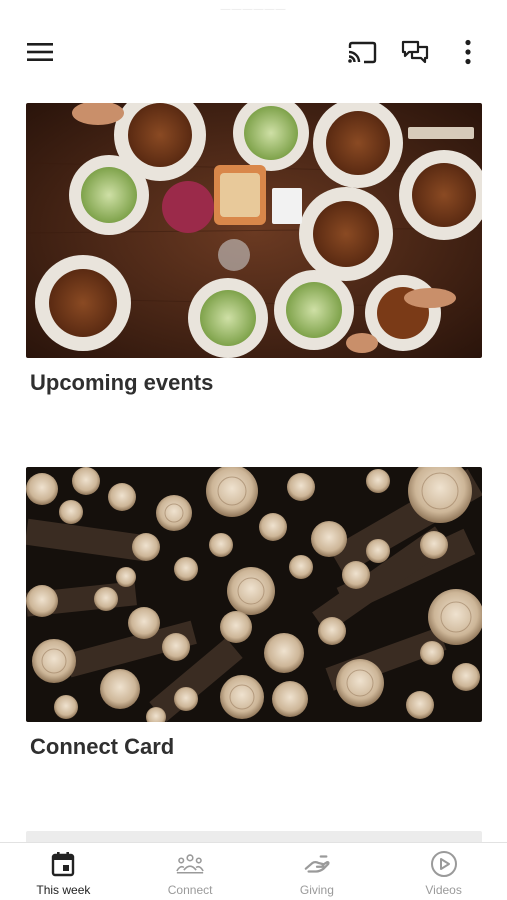 The image size is (507, 900). What do you see at coordinates (190, 864) in the screenshot?
I see `group-icon` at bounding box center [190, 864].